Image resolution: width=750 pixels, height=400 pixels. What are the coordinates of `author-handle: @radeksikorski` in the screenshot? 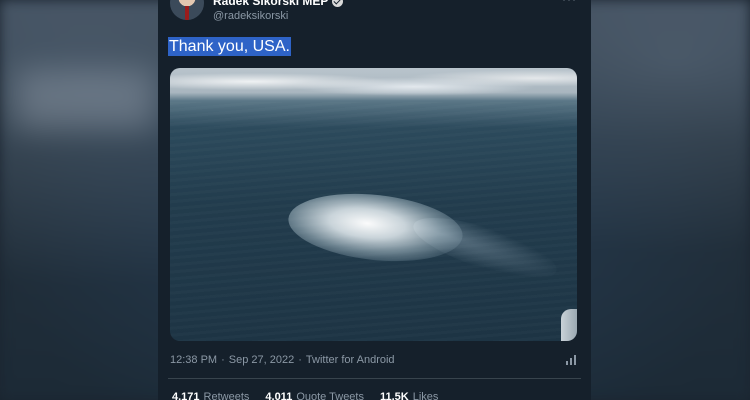 It's located at (250, 16).